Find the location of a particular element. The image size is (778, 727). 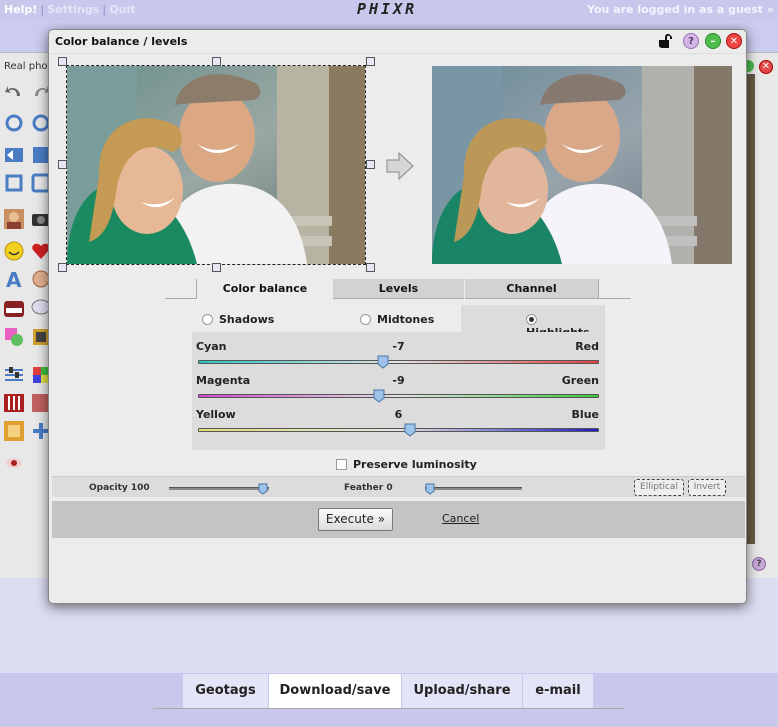

cancel-link: Cancel is located at coordinates (460, 518).